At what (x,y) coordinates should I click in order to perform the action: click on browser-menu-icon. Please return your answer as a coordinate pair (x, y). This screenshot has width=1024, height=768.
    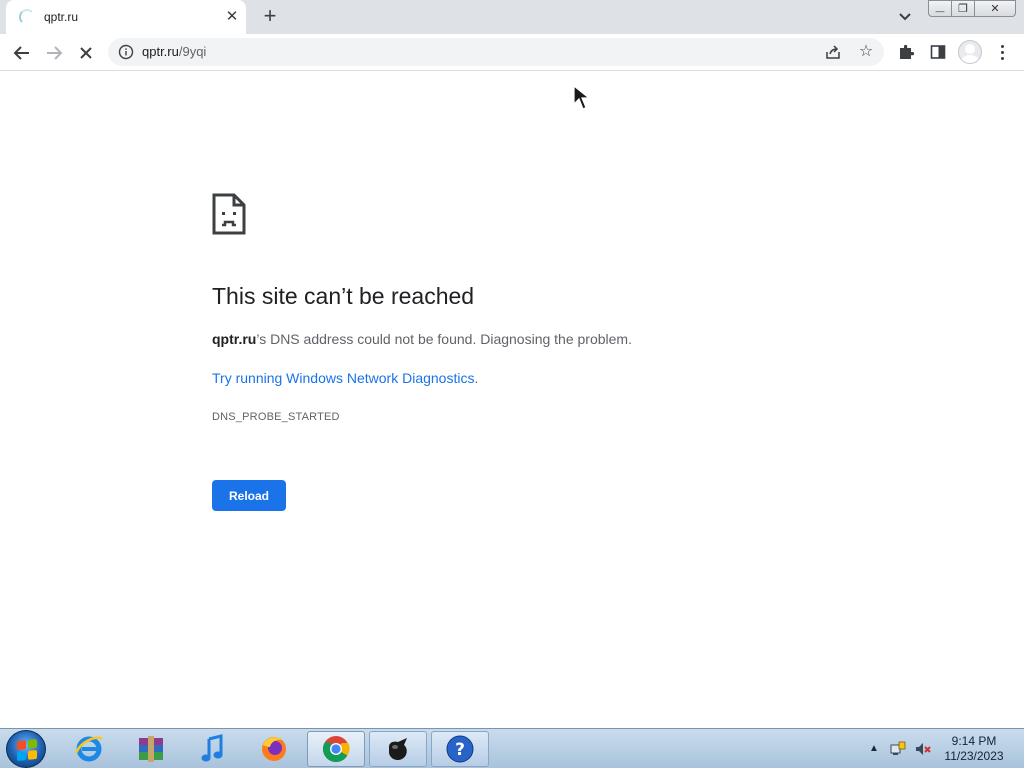
    Looking at the image, I should click on (1002, 52).